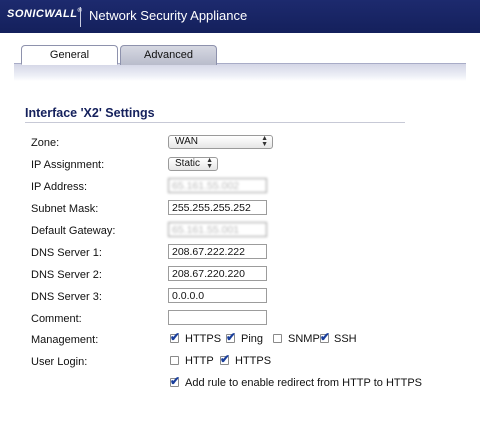 Image resolution: width=480 pixels, height=423 pixels. What do you see at coordinates (345, 339) in the screenshot?
I see `management-ssh-label: SSH` at bounding box center [345, 339].